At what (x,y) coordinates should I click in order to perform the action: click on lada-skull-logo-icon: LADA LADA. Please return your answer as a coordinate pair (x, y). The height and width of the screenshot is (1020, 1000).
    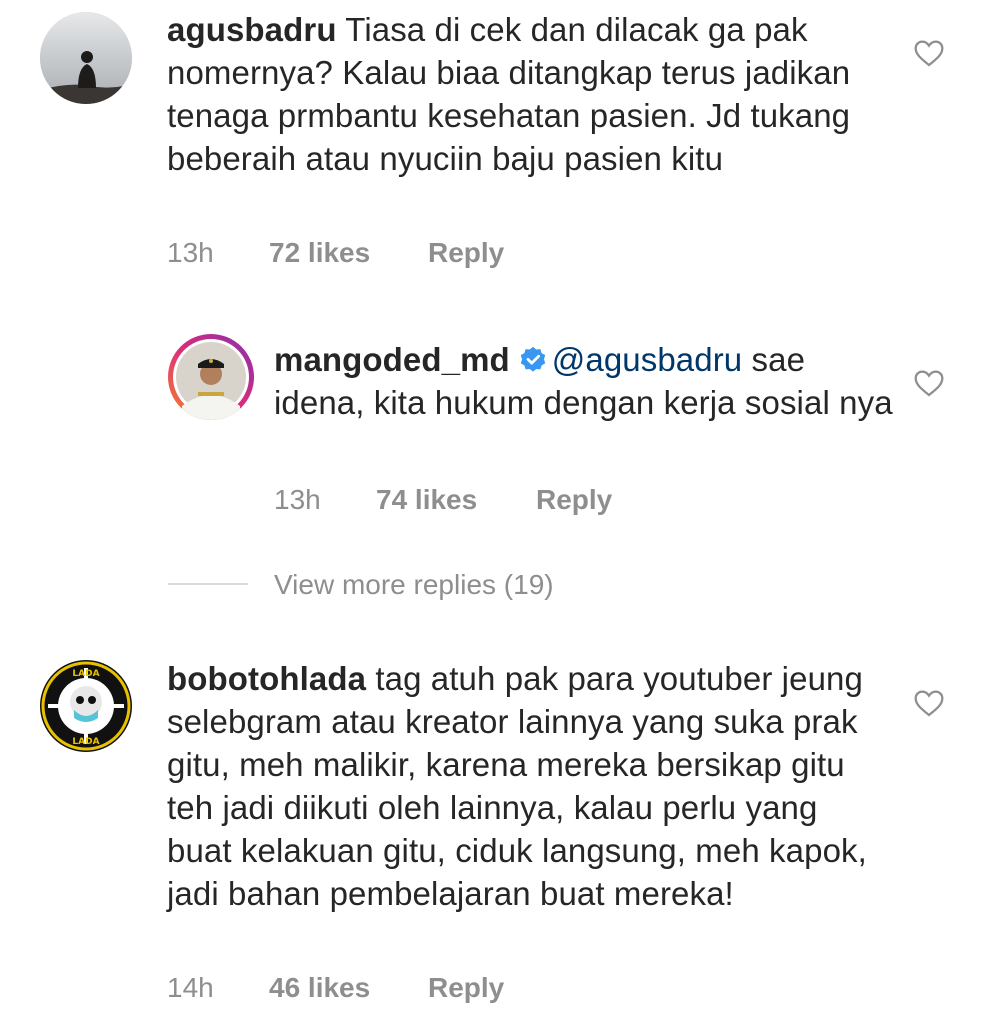
    Looking at the image, I should click on (86, 706).